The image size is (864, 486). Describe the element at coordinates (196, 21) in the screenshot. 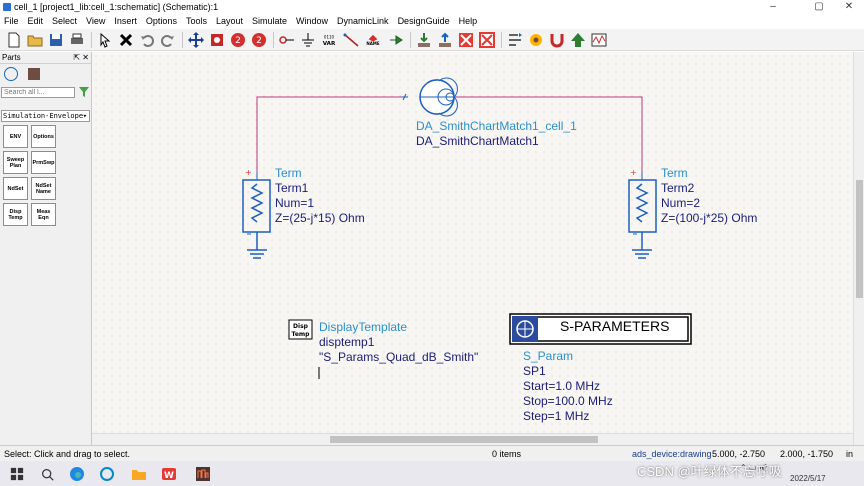

I see `menu-tools: Tools` at that location.